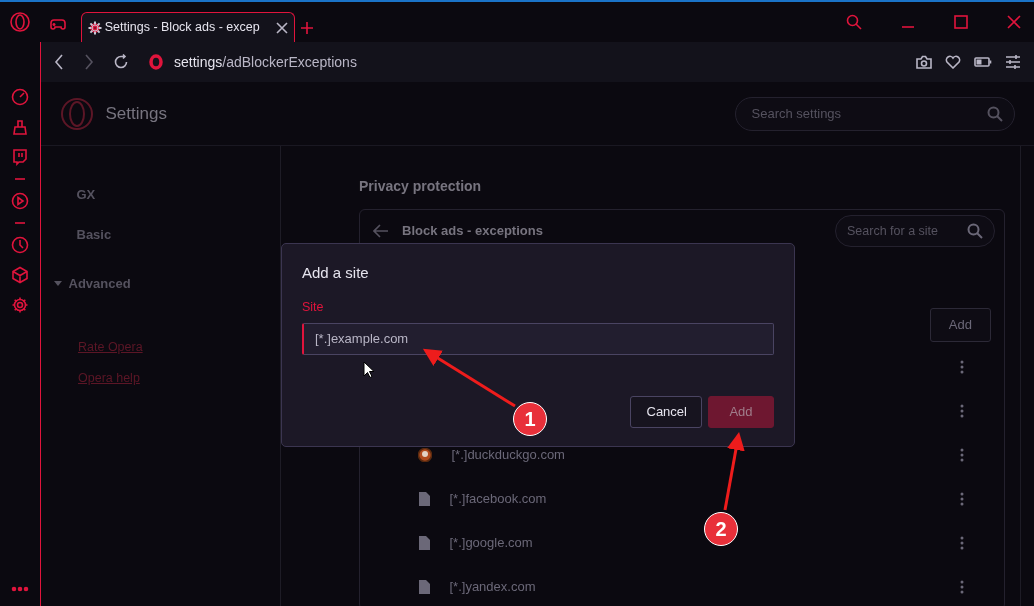 This screenshot has width=1034, height=606. Describe the element at coordinates (421, 186) in the screenshot. I see `section-title: Privacy protection` at that location.